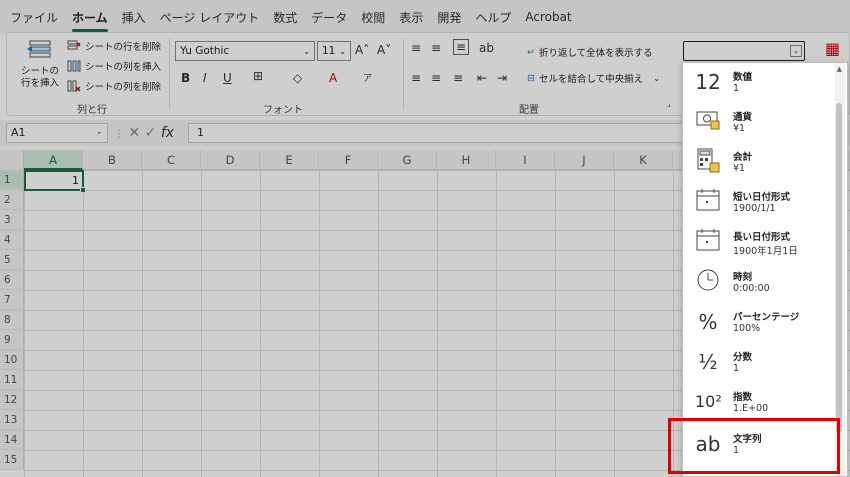 The height and width of the screenshot is (477, 850). What do you see at coordinates (83, 190) in the screenshot?
I see `fill-handle` at bounding box center [83, 190].